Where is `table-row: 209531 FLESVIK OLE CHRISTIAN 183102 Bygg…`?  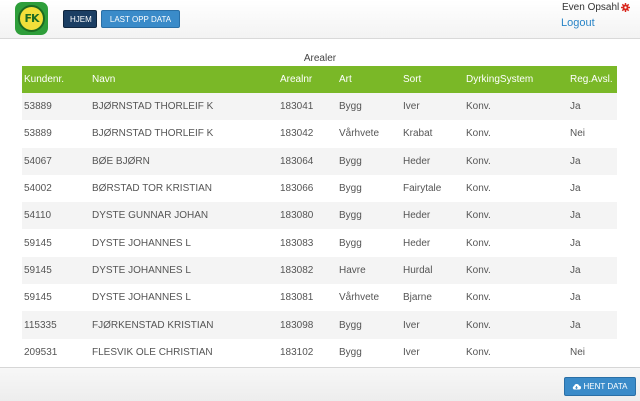
table-row: 209531 FLESVIK OLE CHRISTIAN 183102 Bygg… is located at coordinates (319, 352).